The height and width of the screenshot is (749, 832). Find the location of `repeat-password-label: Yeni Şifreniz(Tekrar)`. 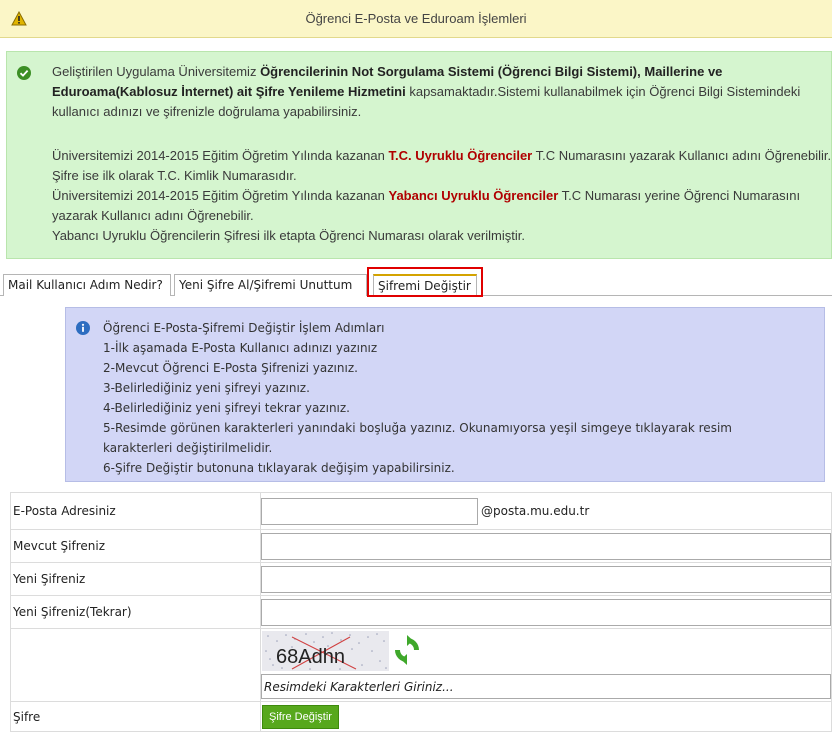

repeat-password-label: Yeni Şifreniz(Tekrar) is located at coordinates (135, 612).